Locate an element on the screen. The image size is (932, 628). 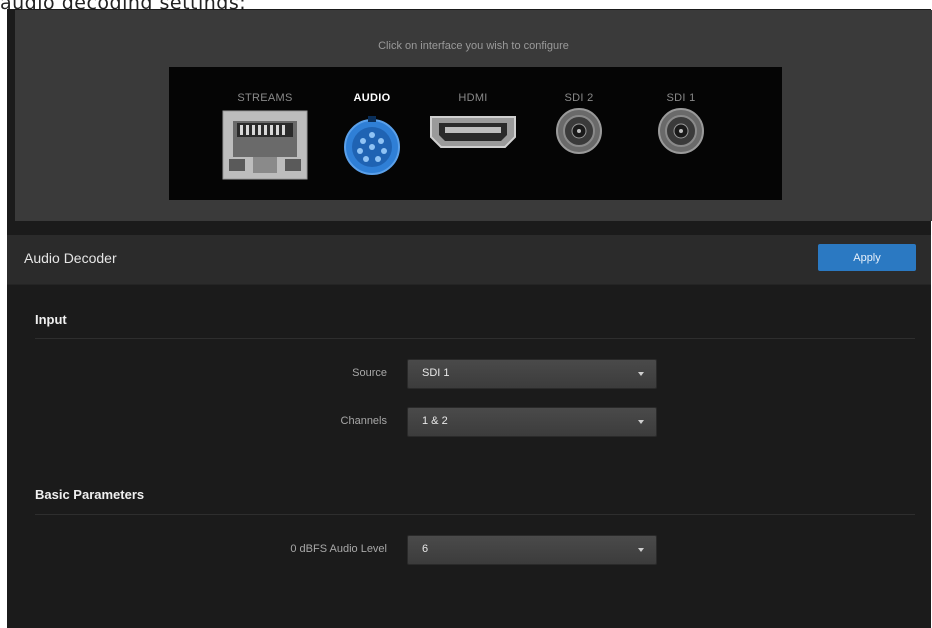
interface-sdi-2: SDI 2 is located at coordinates (579, 133).